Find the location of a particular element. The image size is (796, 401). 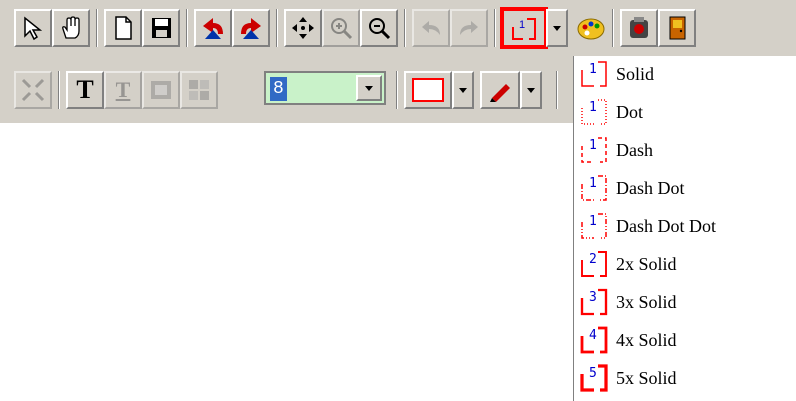

select-arrow-icon is located at coordinates (33, 28).